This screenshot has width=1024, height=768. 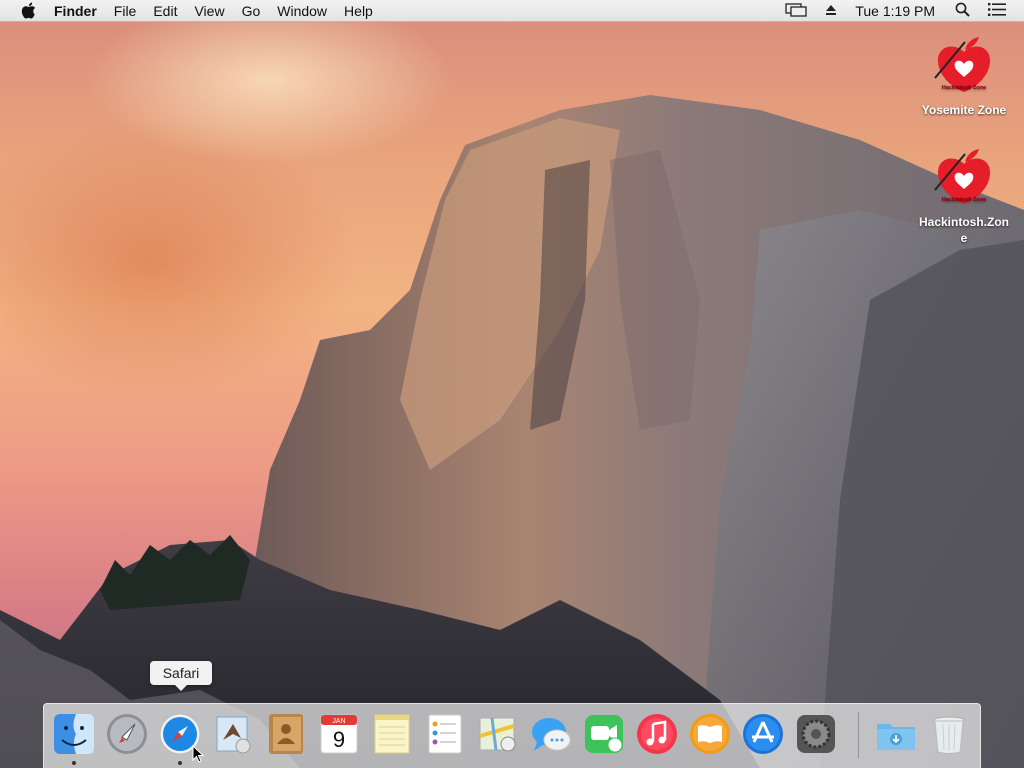 What do you see at coordinates (338, 721) in the screenshot?
I see `svg-text: JAN` at bounding box center [338, 721].